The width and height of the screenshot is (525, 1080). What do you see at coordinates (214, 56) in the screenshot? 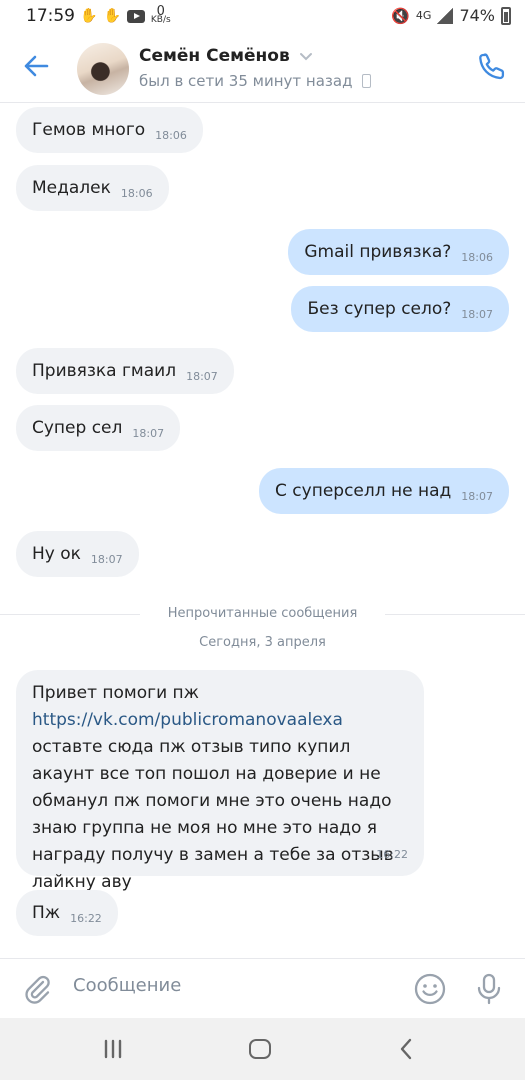
I see `contact-name: Семён Семёнов` at bounding box center [214, 56].